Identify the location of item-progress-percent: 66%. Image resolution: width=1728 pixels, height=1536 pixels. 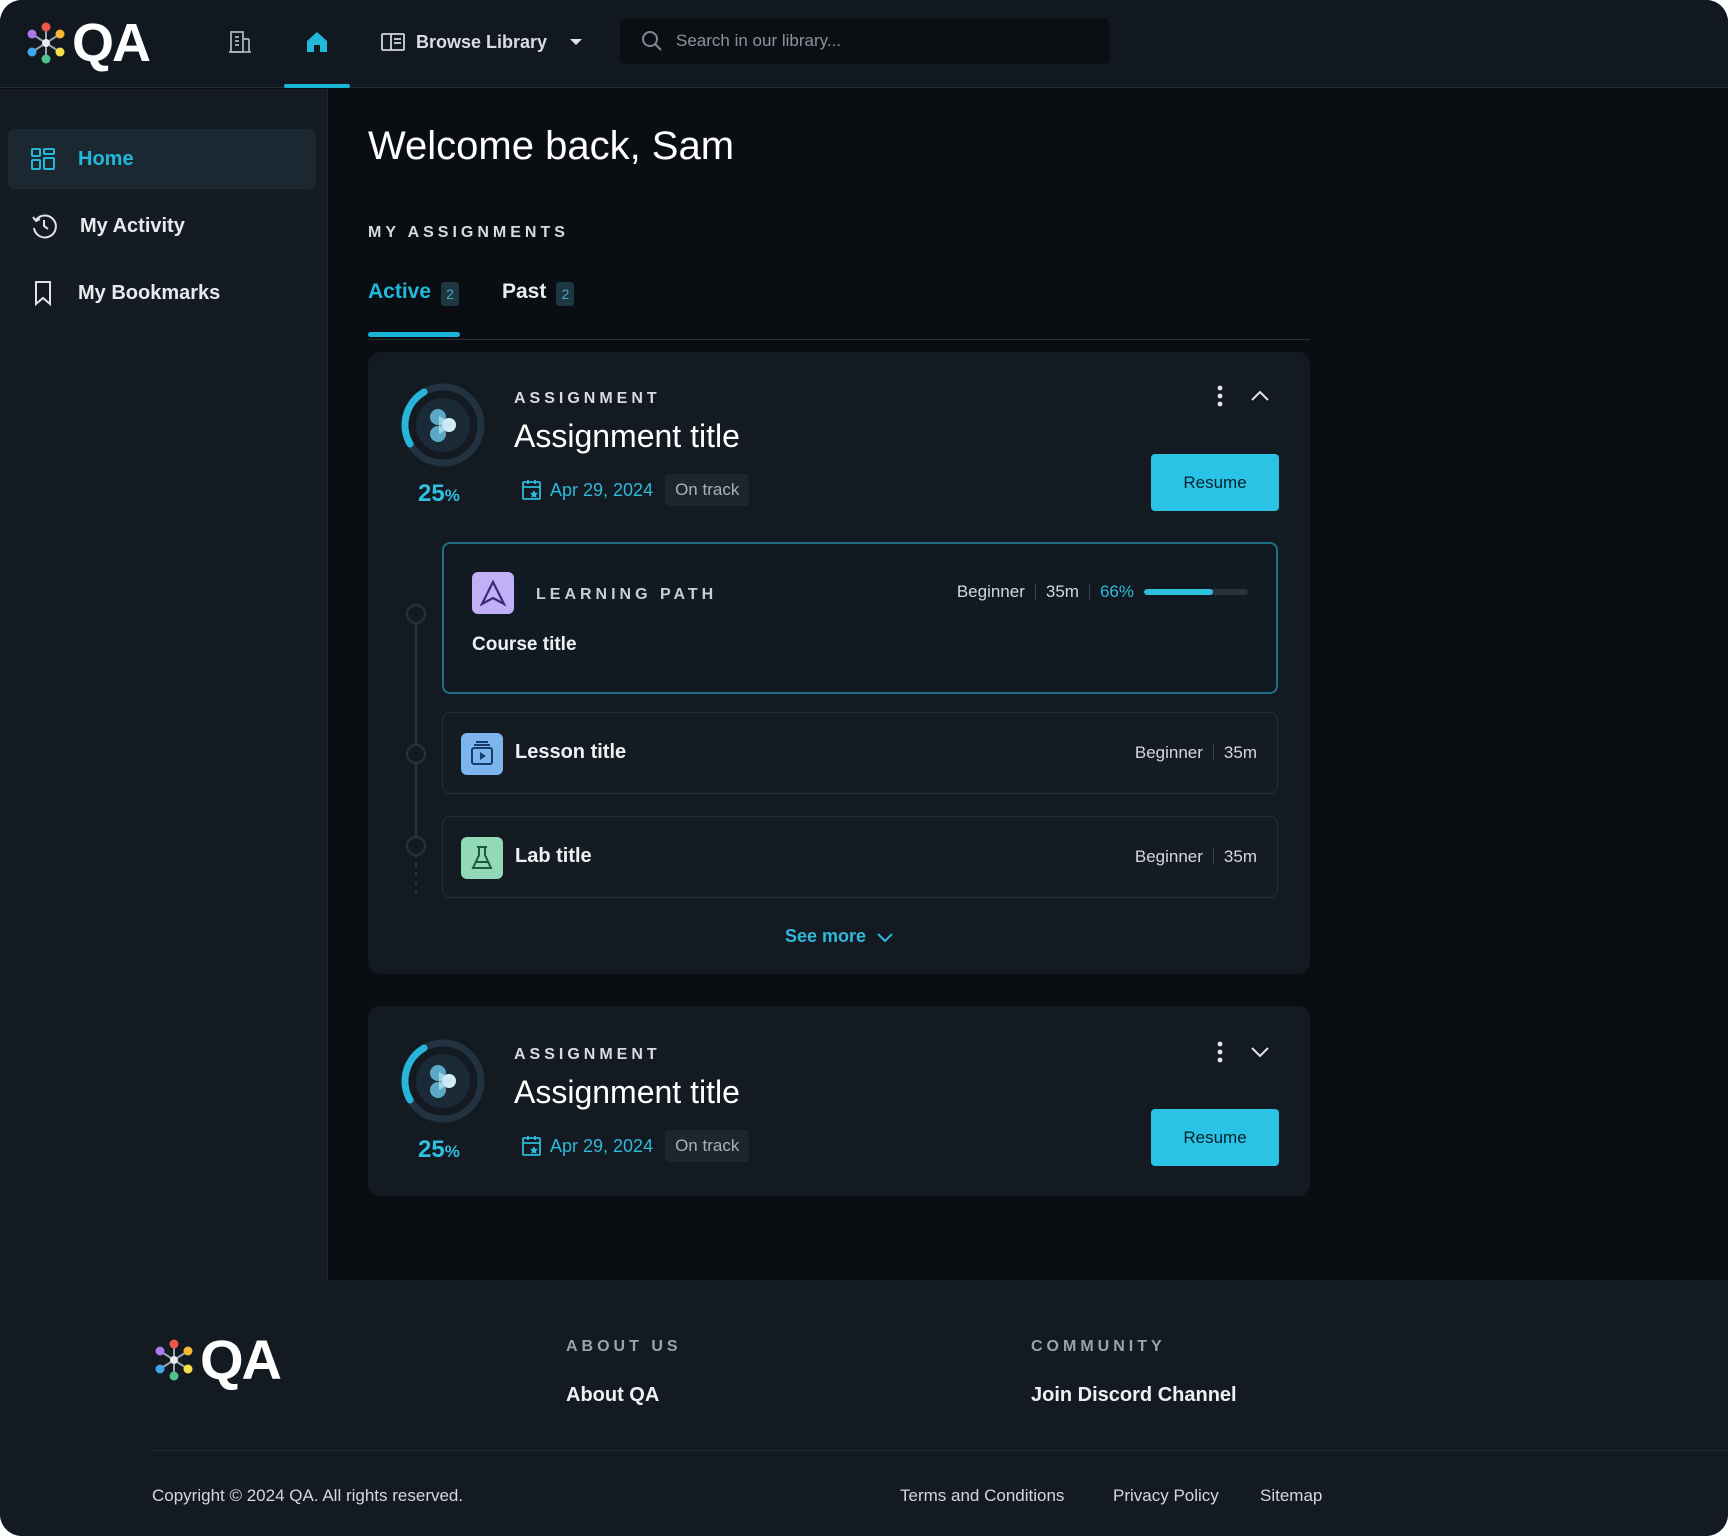
(1116, 591).